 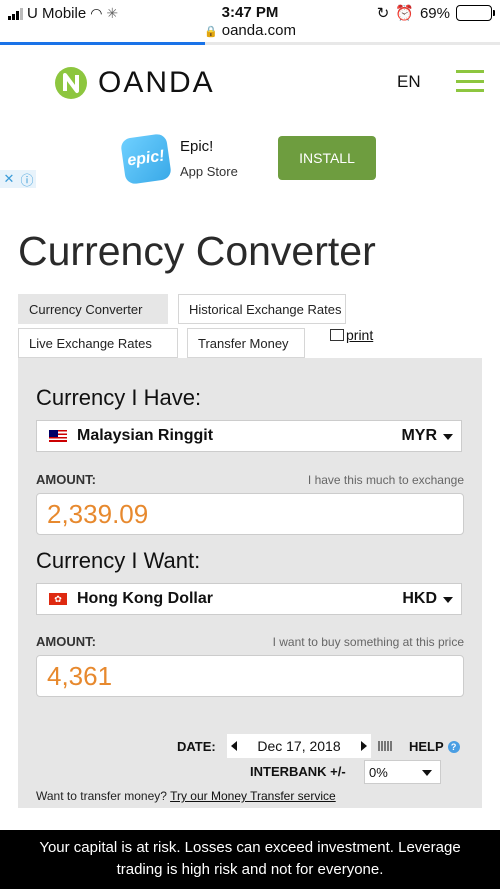 I want to click on amount-want-label: AMOUNT:, so click(x=66, y=641).